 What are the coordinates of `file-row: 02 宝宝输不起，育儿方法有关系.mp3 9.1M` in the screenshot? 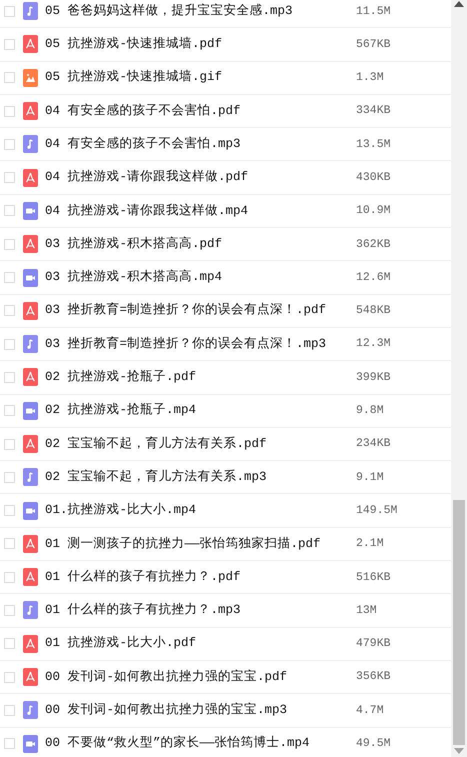 It's located at (225, 477).